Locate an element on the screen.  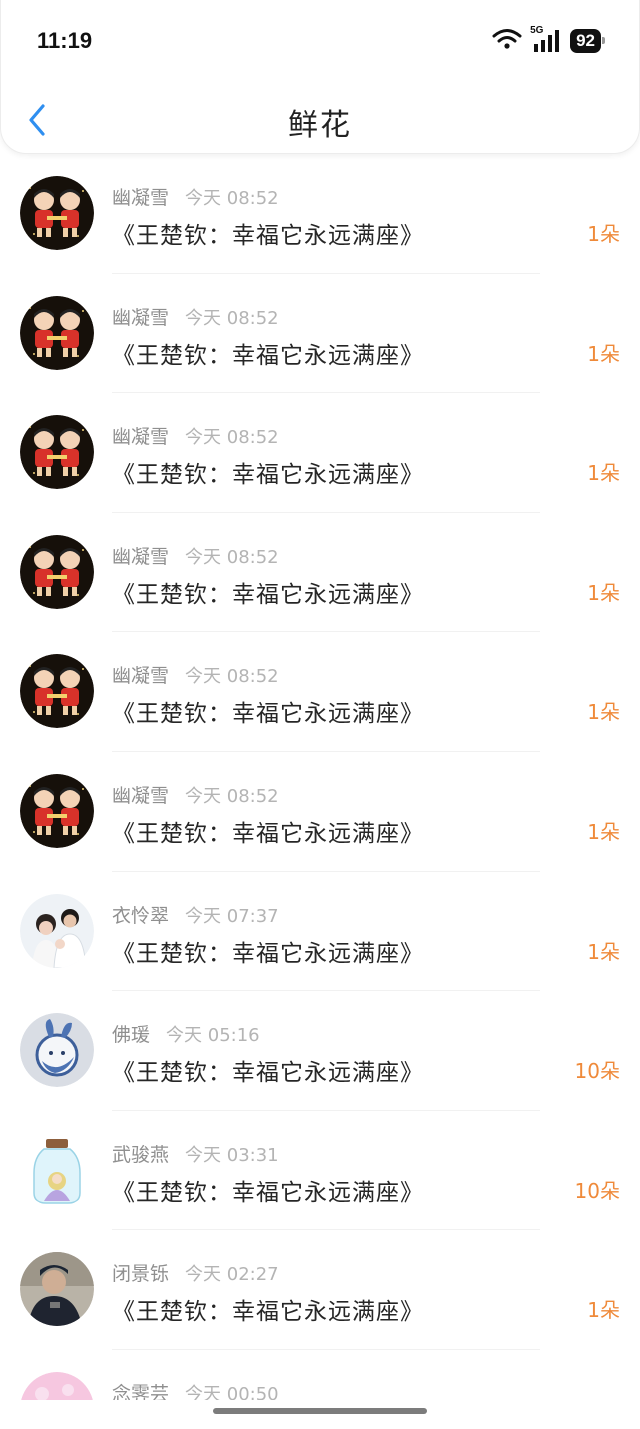
nav-header: 11:19 5G 92 鲜花 is located at coordinates (320, 77).